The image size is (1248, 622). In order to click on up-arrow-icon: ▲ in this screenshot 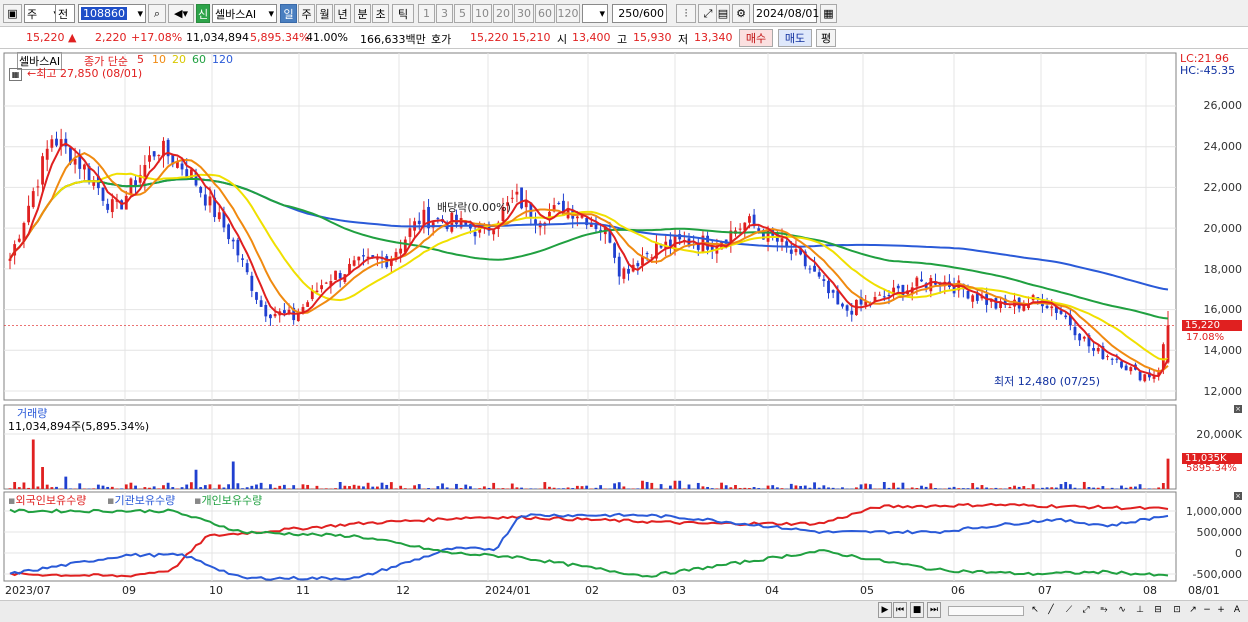, I will do `click(72, 37)`.